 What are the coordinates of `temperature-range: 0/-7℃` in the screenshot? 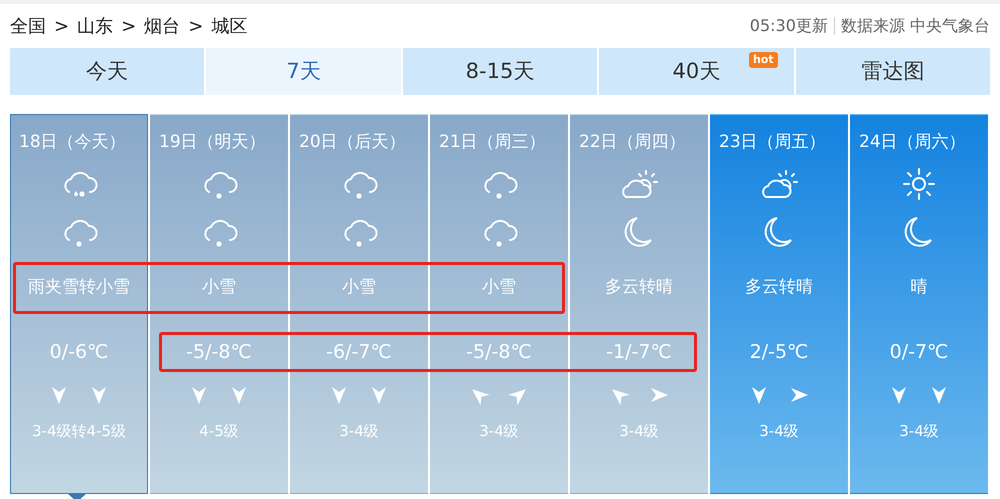 It's located at (919, 351).